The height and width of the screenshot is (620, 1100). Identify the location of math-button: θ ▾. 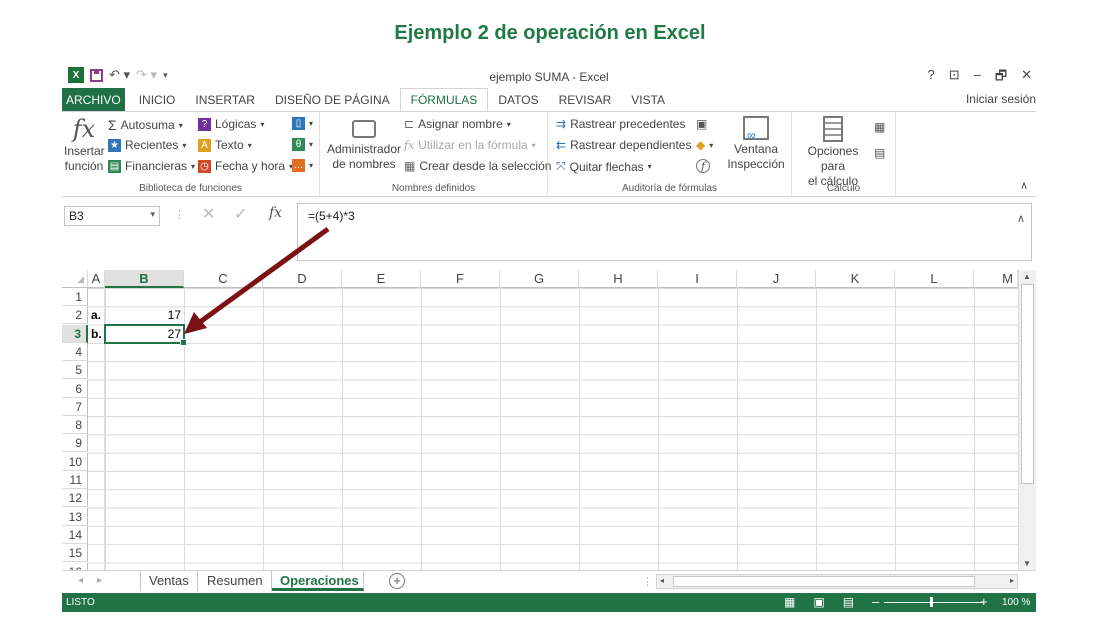
(302, 144).